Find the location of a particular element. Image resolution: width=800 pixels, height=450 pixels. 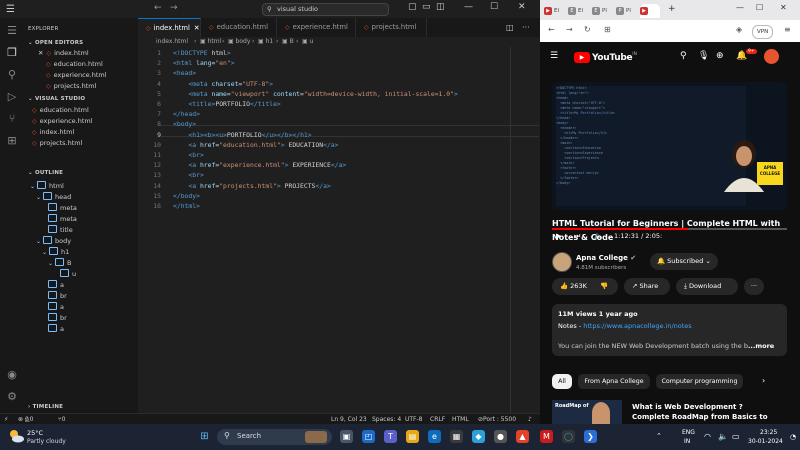

file-item: ◇ projects.html is located at coordinates (57, 143).